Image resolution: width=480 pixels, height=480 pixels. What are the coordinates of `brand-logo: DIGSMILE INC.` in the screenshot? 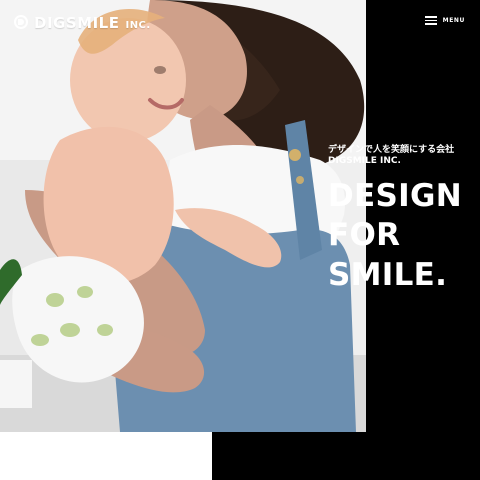 It's located at (82, 23).